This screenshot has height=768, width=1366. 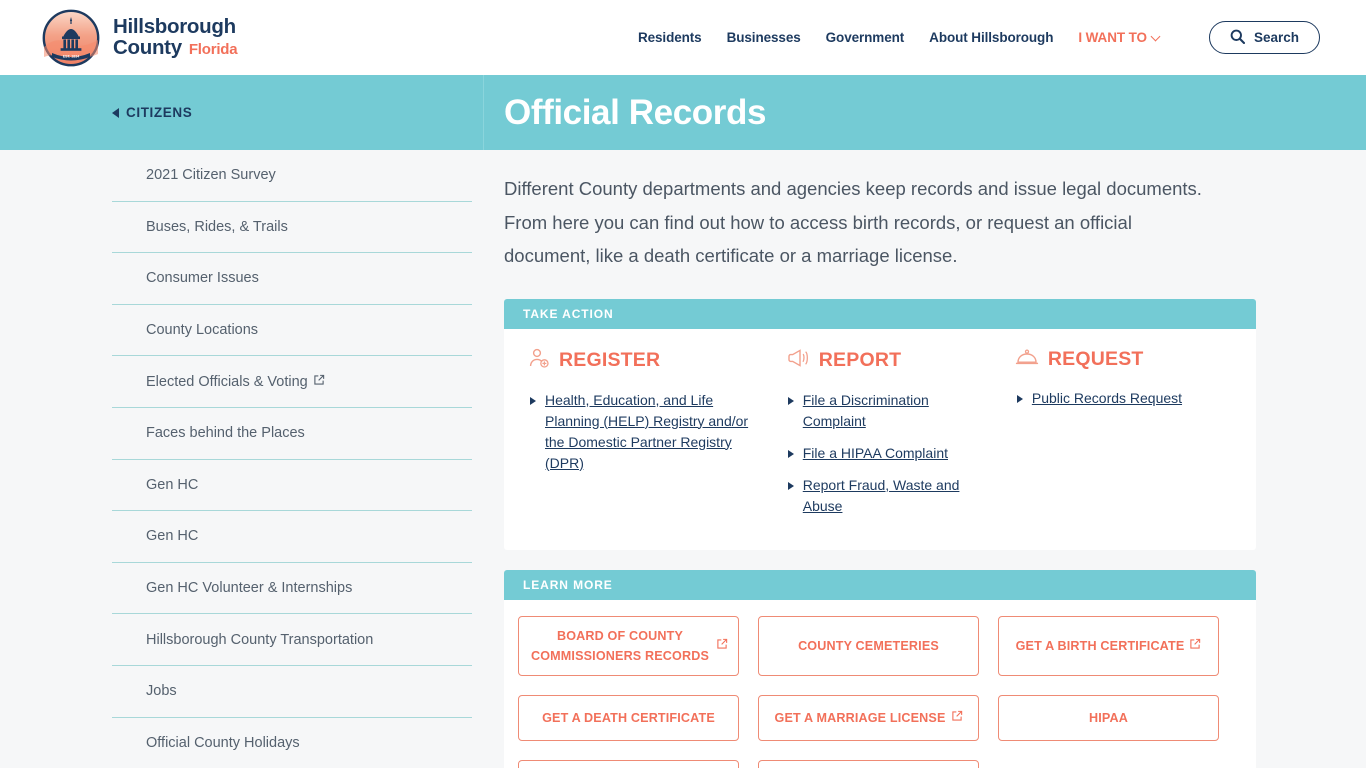 What do you see at coordinates (875, 453) in the screenshot?
I see `take-action-link: File a HIPAA Complaint` at bounding box center [875, 453].